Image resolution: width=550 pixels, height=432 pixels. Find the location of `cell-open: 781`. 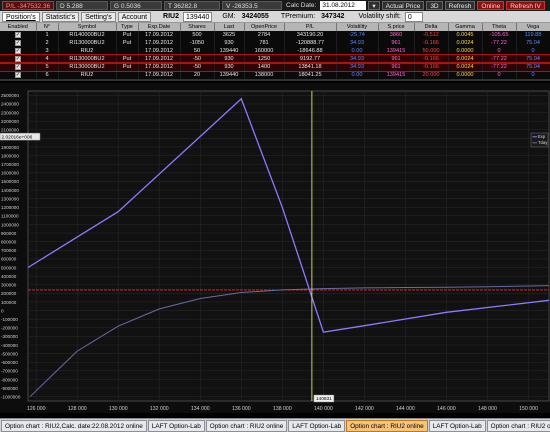

cell-open: 781 is located at coordinates (264, 43).